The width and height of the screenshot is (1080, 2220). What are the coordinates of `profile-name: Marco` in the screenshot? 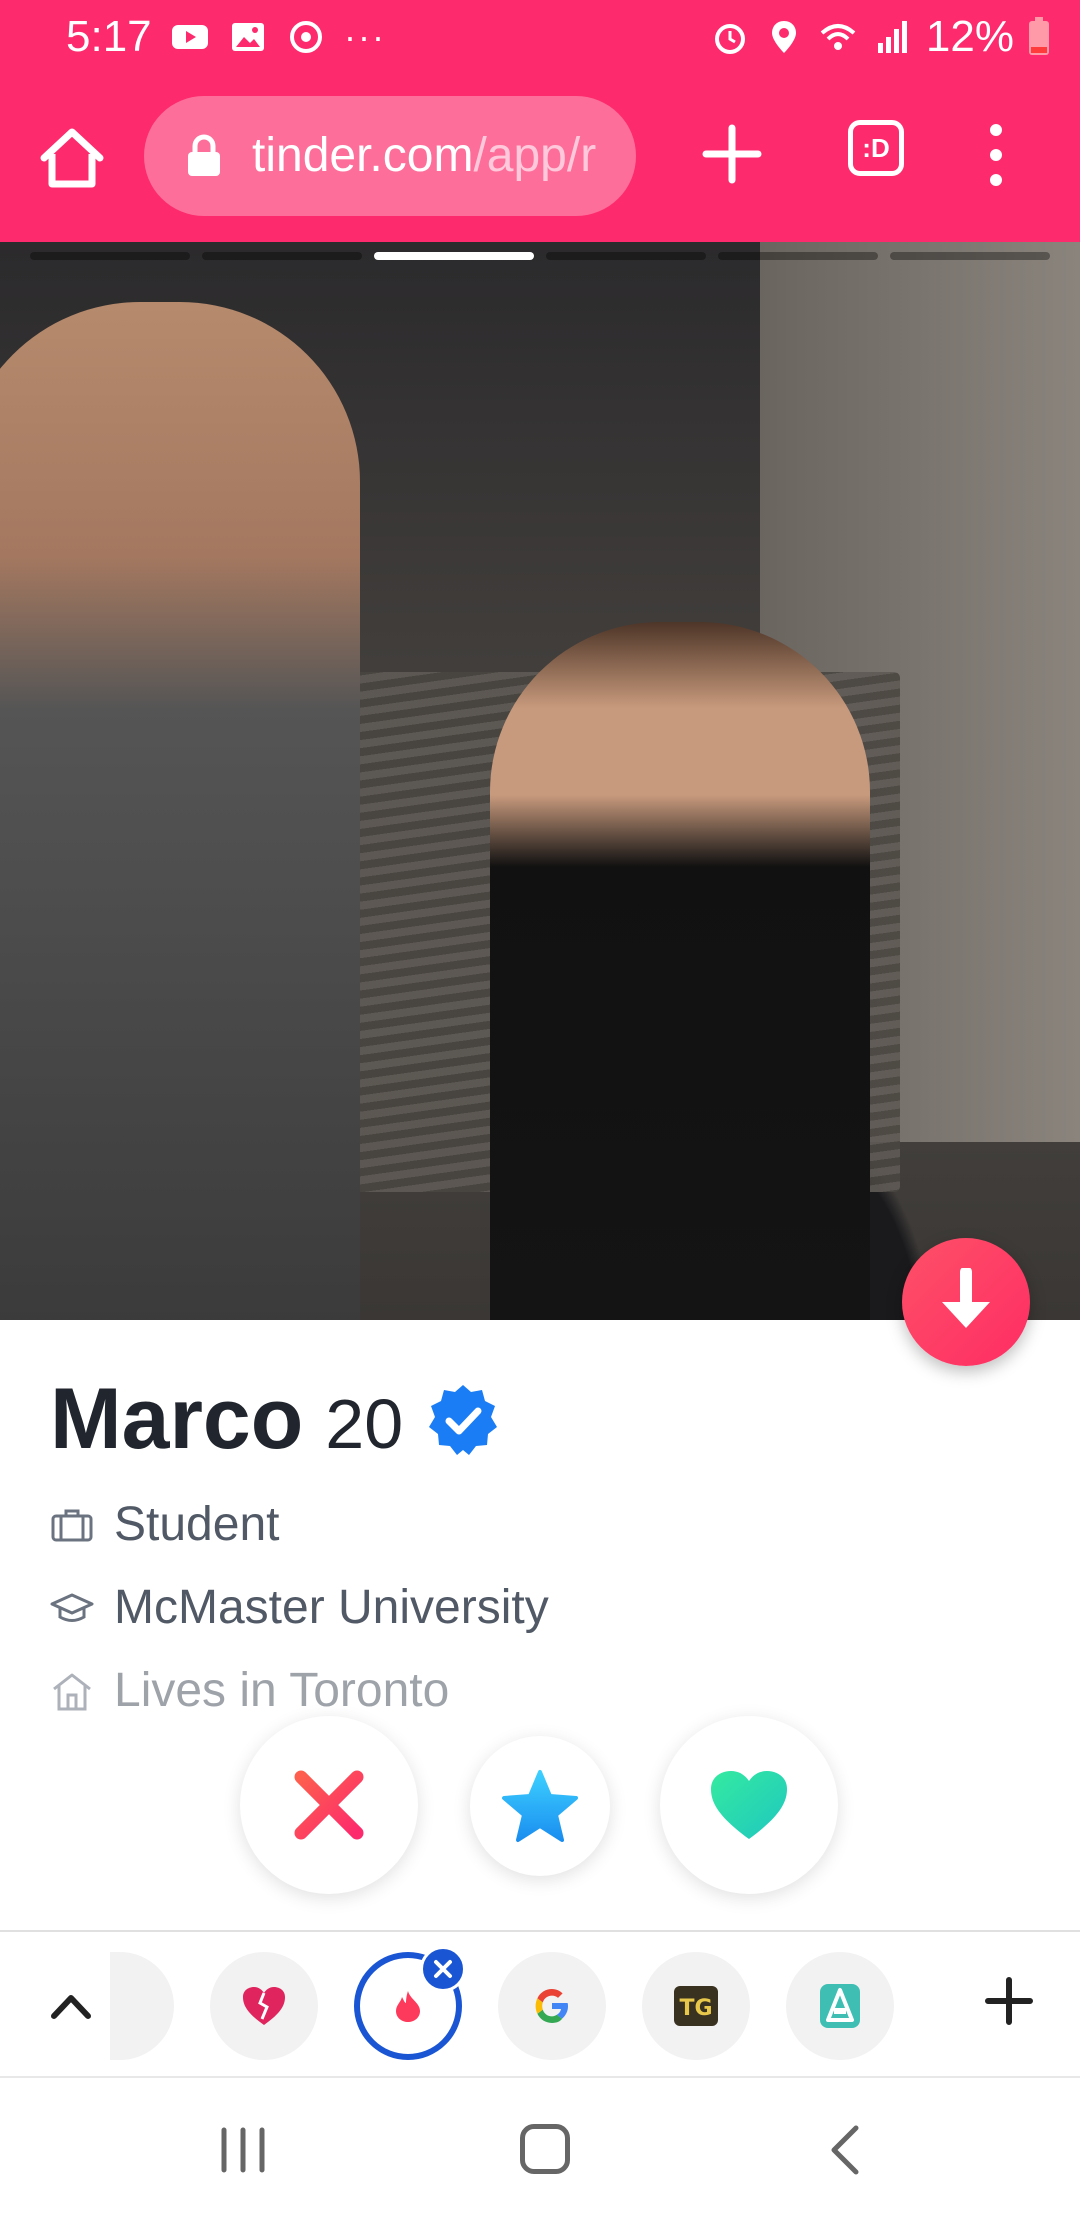 It's located at (177, 1419).